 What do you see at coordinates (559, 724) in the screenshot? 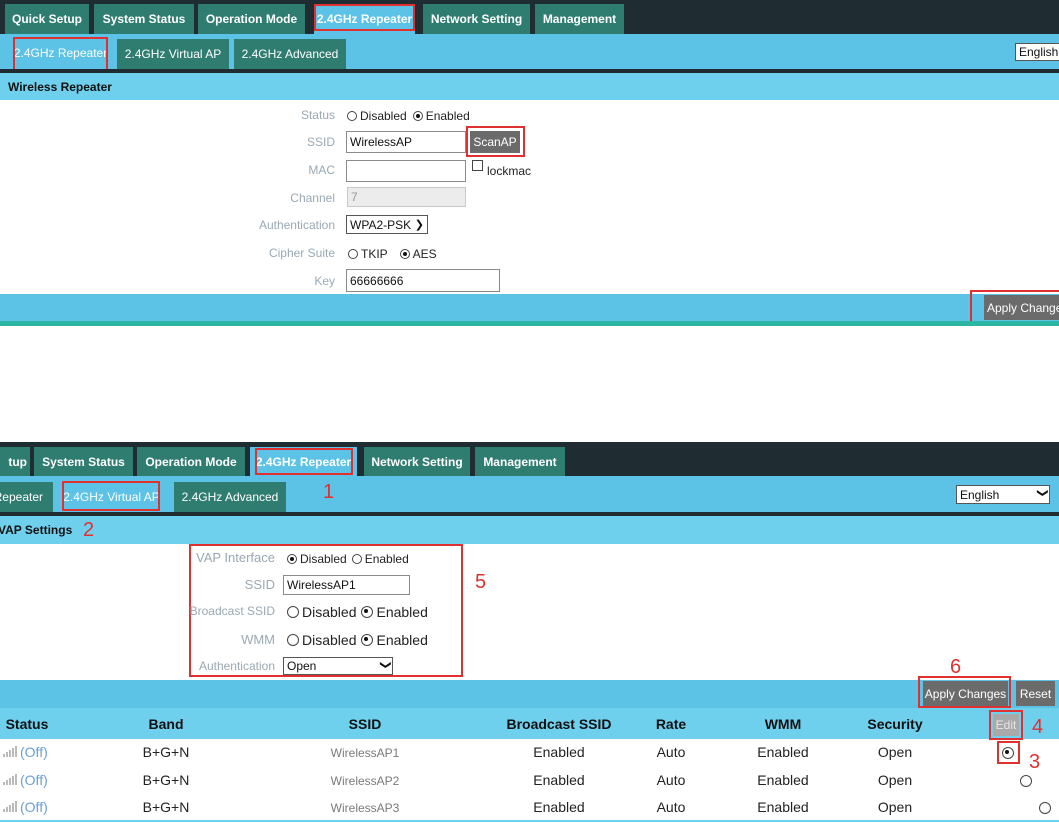
I see `th-broadcast-ssid: Broadcast SSID` at bounding box center [559, 724].